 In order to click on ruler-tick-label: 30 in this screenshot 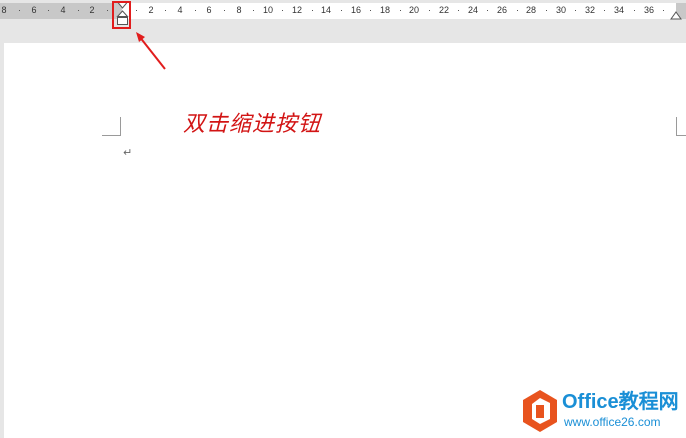, I will do `click(561, 10)`.